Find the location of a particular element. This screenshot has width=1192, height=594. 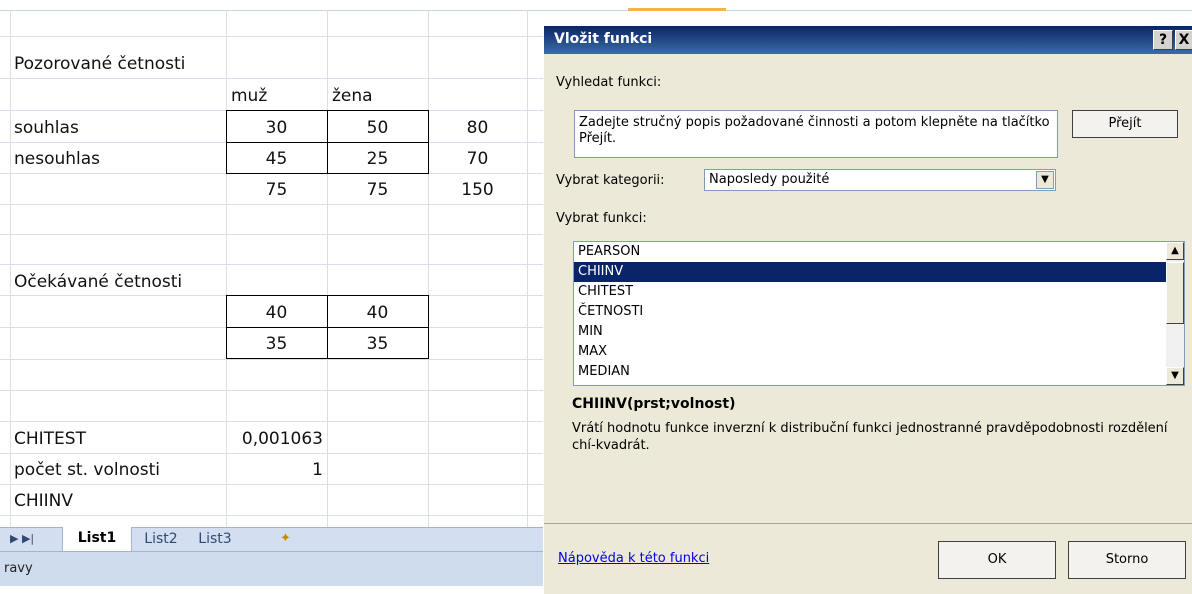

scroll-up-icon: ▲ is located at coordinates (1175, 251).